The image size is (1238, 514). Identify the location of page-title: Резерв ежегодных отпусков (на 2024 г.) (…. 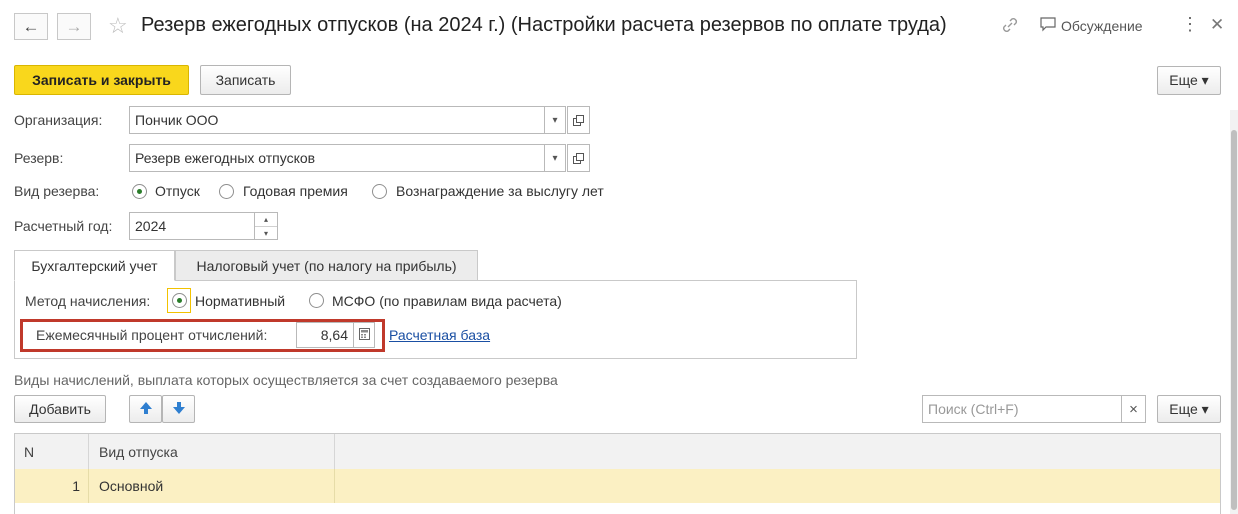
(544, 25).